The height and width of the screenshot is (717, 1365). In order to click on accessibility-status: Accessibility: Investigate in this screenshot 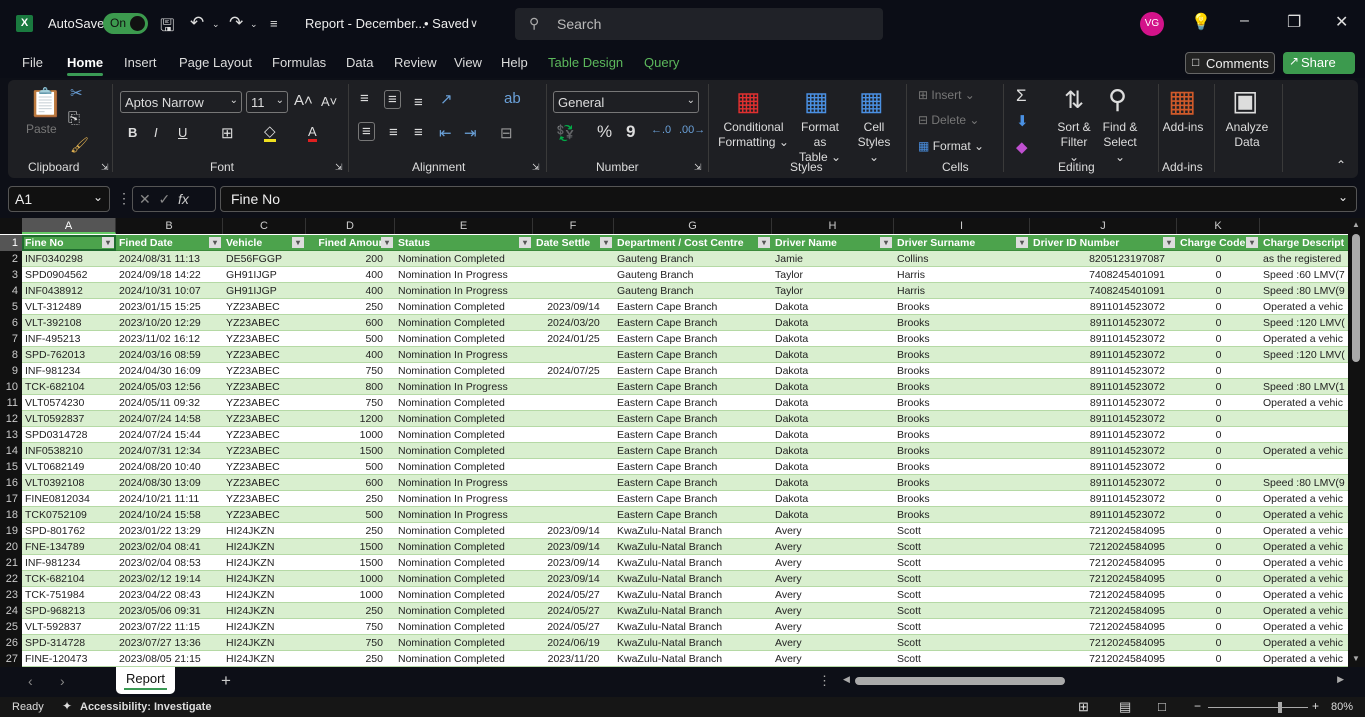, I will do `click(145, 707)`.